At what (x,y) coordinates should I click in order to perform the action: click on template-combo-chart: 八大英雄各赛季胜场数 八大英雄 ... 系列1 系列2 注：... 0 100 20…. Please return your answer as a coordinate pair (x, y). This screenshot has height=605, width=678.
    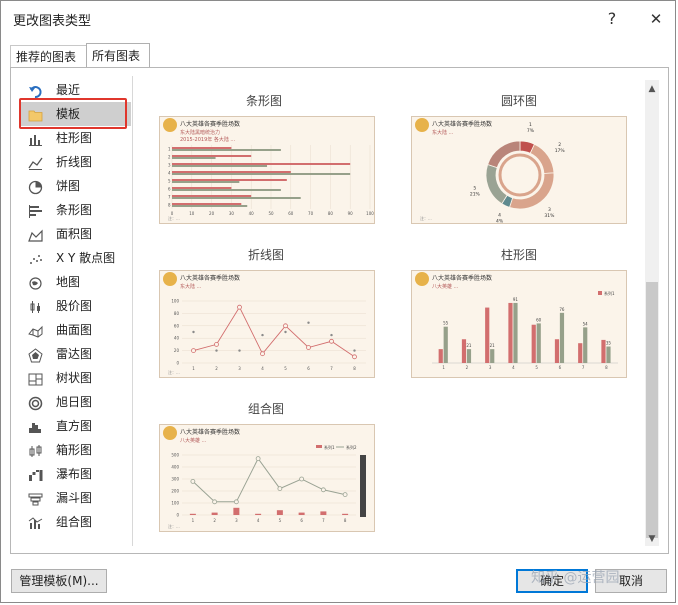
    Looking at the image, I should click on (267, 478).